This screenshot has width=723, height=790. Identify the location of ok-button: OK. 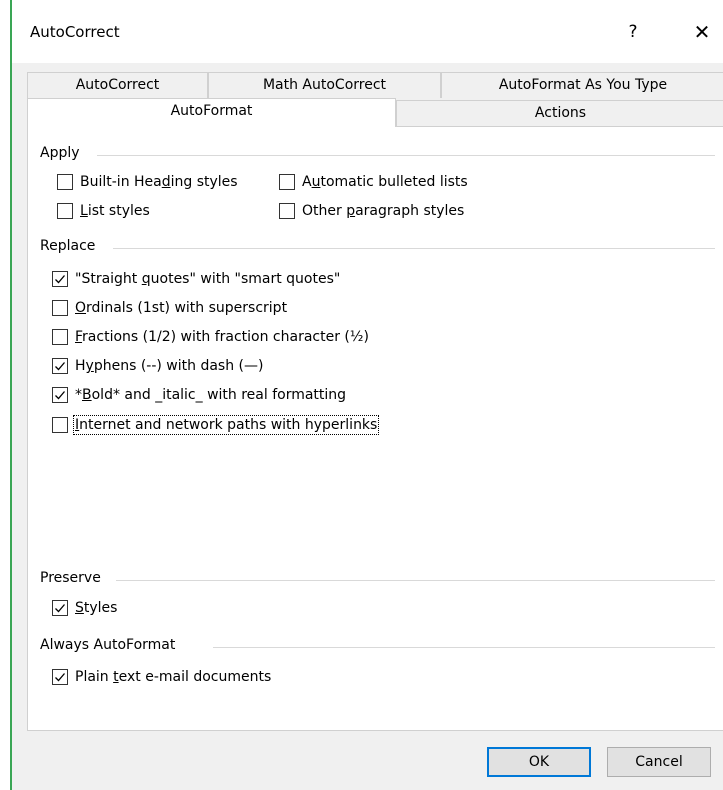
(539, 762).